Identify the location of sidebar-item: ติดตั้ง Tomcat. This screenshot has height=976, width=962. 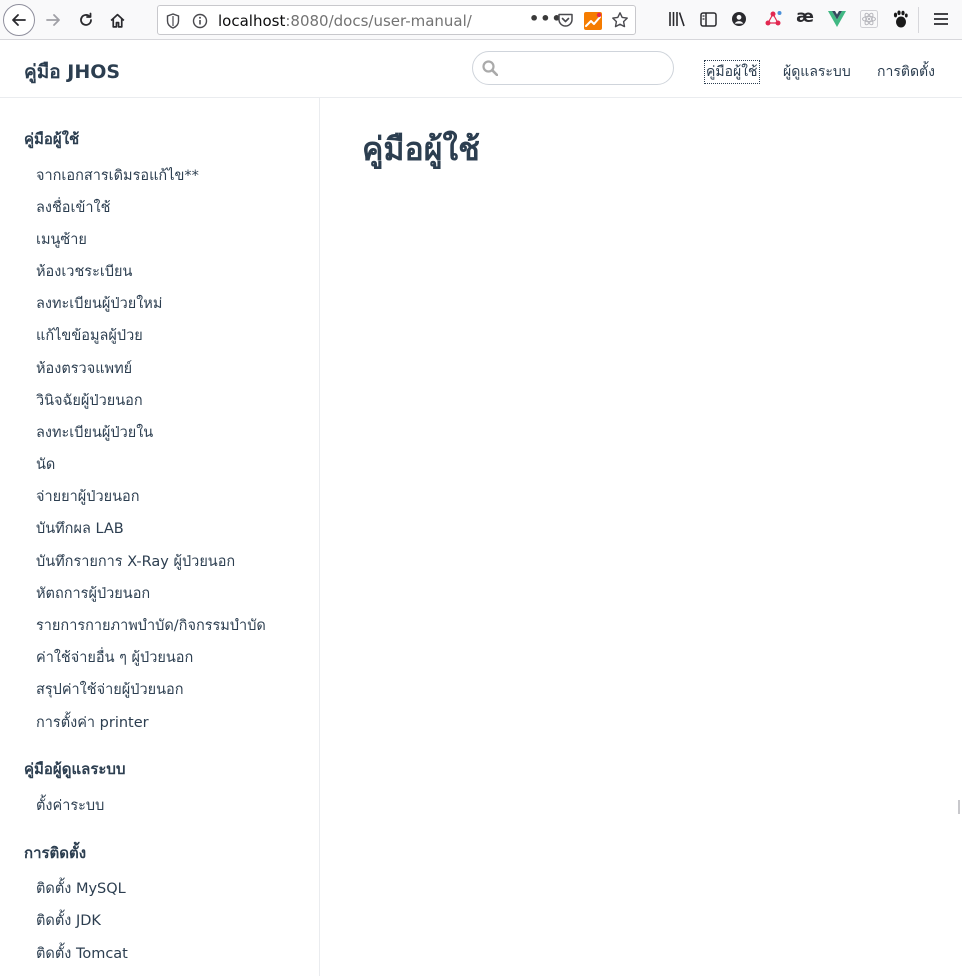
(82, 953).